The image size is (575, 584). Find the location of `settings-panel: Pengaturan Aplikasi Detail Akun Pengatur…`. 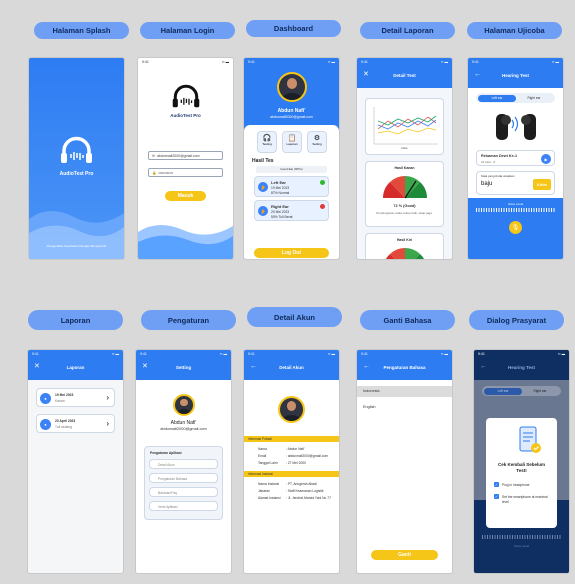

settings-panel: Pengaturan Aplikasi Detail Akun Pengatur… is located at coordinates (183, 483).